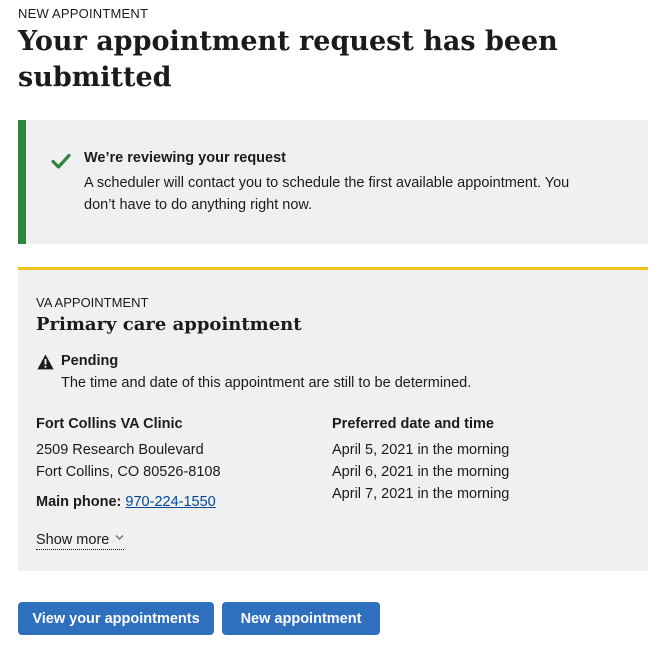 Image resolution: width=672 pixels, height=653 pixels. What do you see at coordinates (90, 361) in the screenshot?
I see `status-label: Pending` at bounding box center [90, 361].